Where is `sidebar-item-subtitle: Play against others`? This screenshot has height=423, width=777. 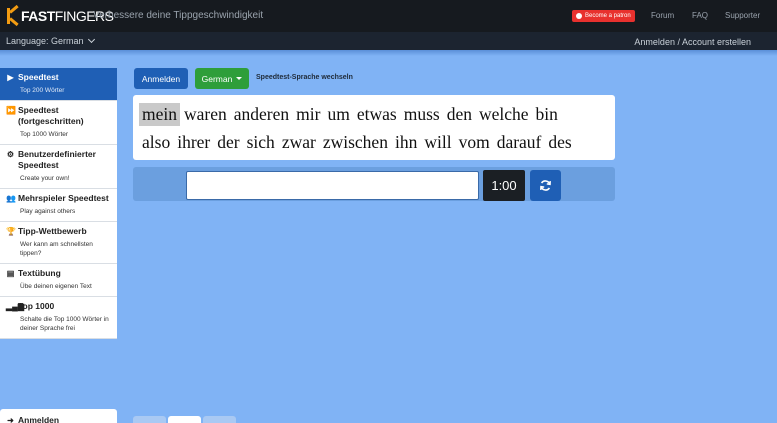 sidebar-item-subtitle: Play against others is located at coordinates (48, 211).